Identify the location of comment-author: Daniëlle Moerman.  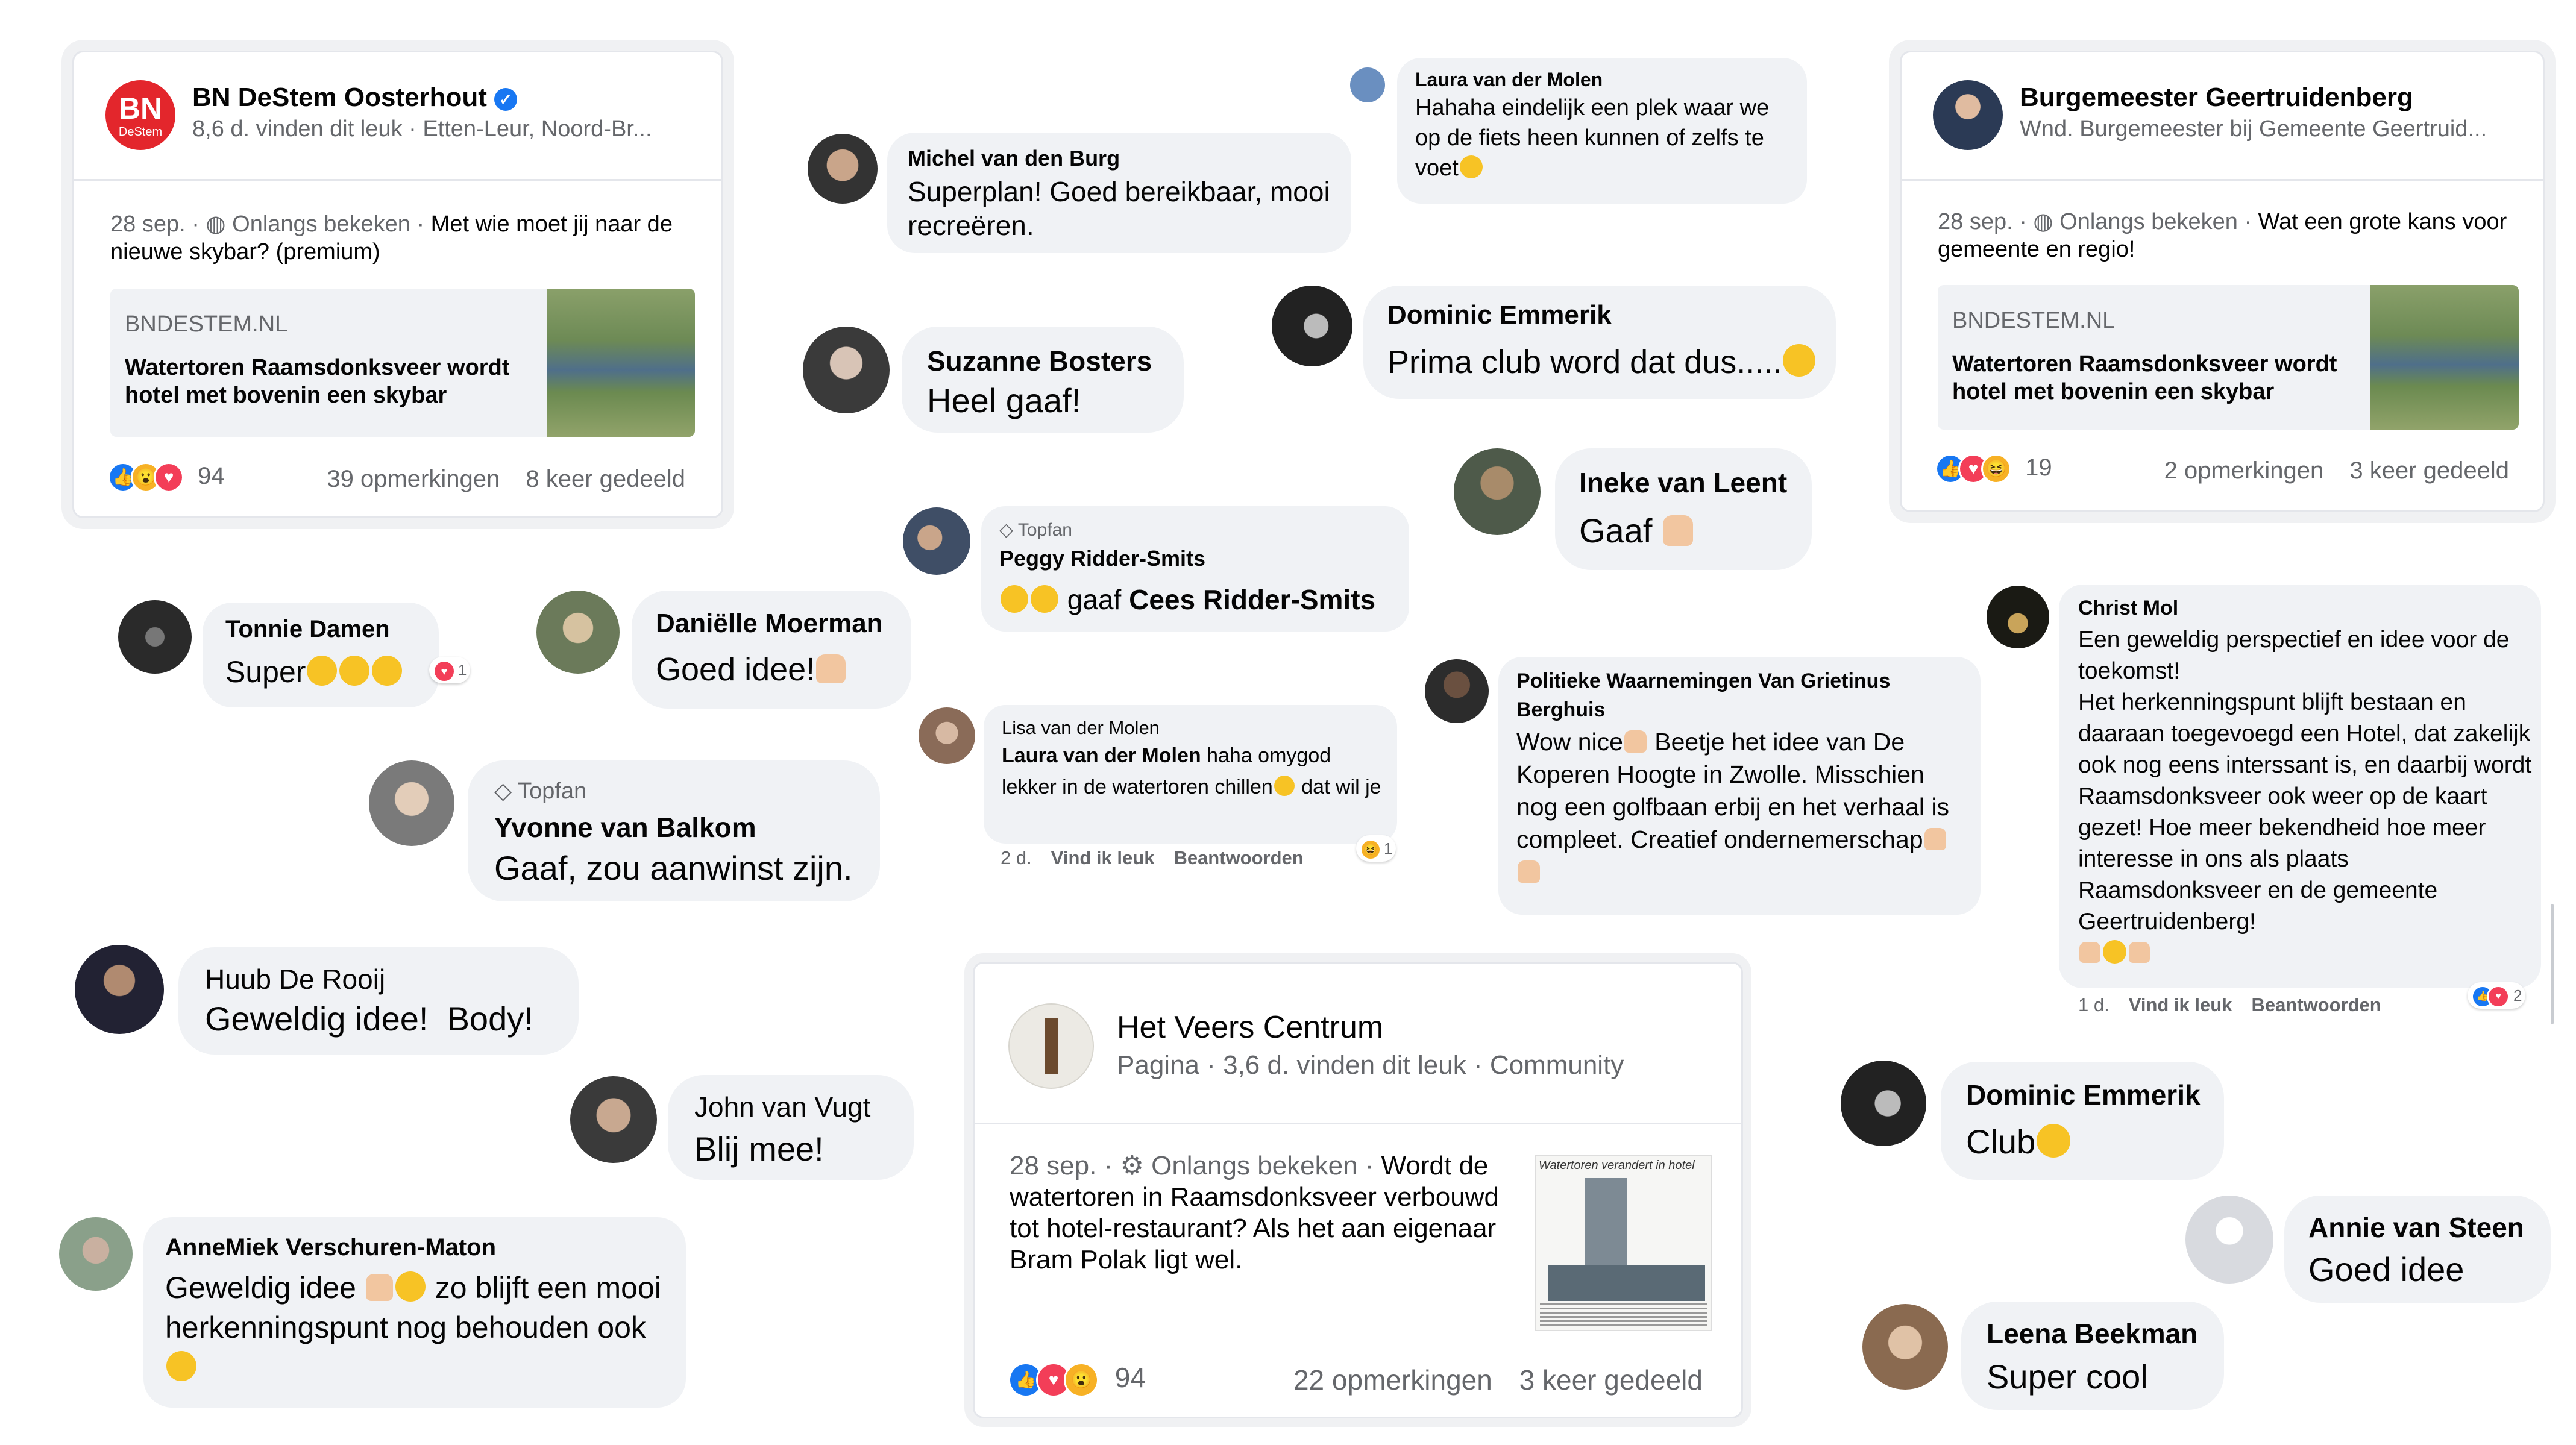
(769, 624).